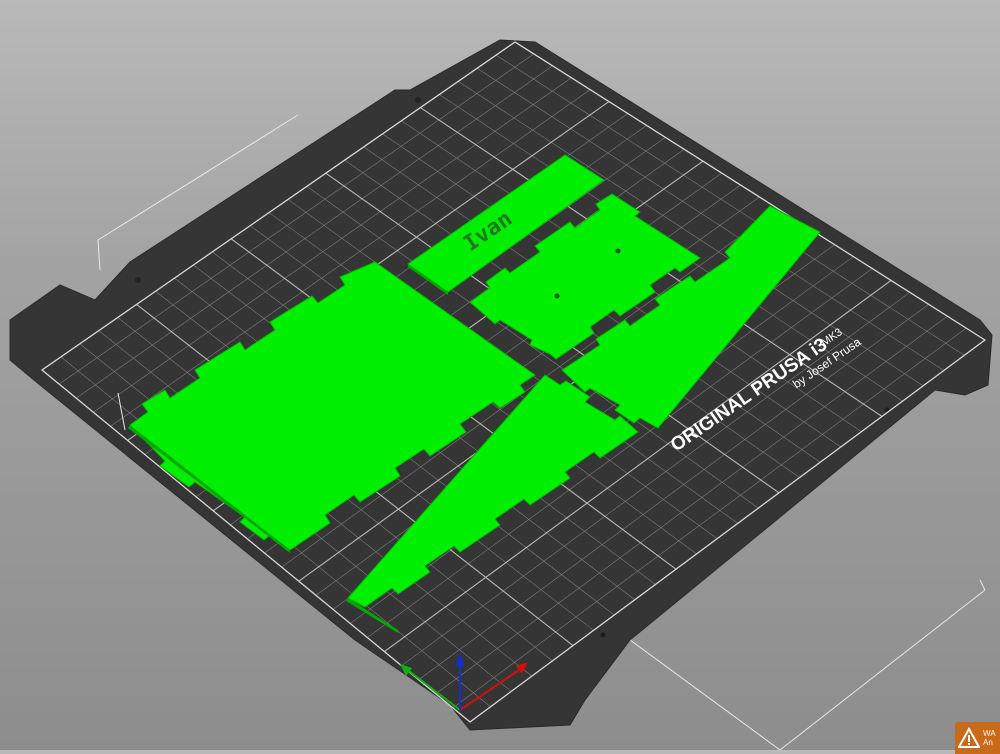 Image resolution: width=1000 pixels, height=754 pixels. What do you see at coordinates (989, 733) in the screenshot?
I see `notification-line1: WA` at bounding box center [989, 733].